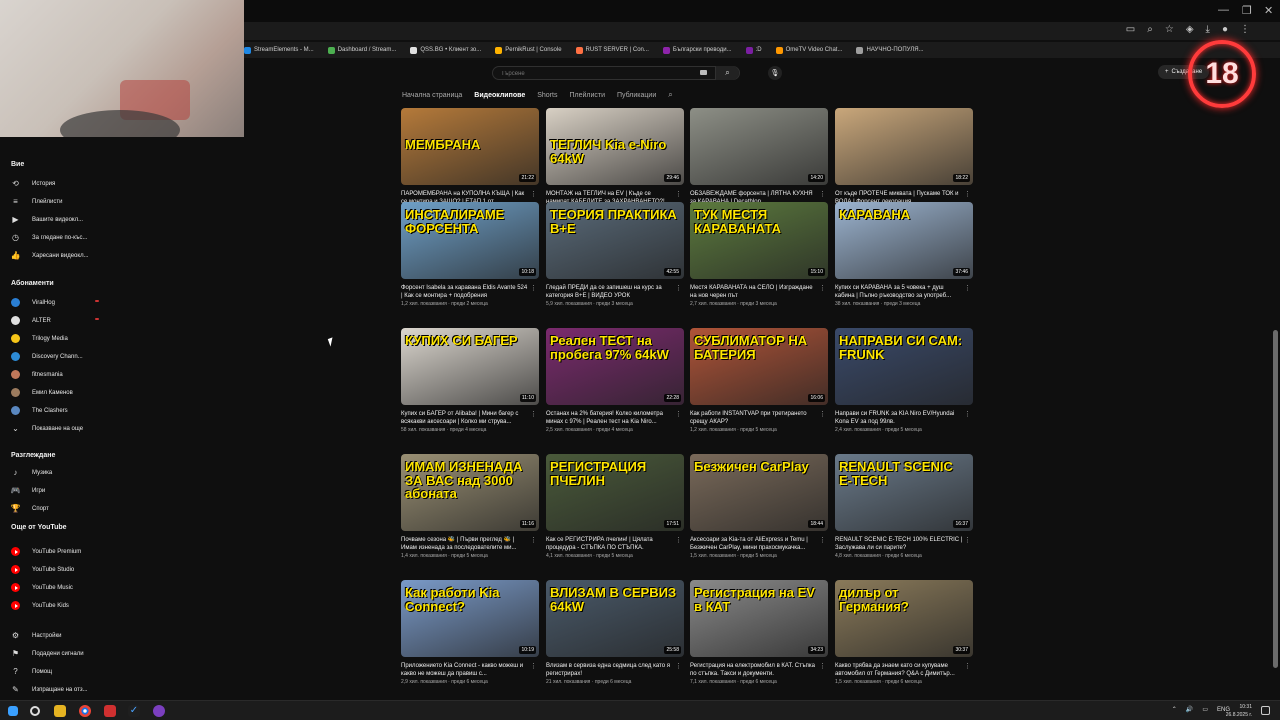 The height and width of the screenshot is (720, 1280). What do you see at coordinates (110, 711) in the screenshot?
I see `recorder-icon` at bounding box center [110, 711].